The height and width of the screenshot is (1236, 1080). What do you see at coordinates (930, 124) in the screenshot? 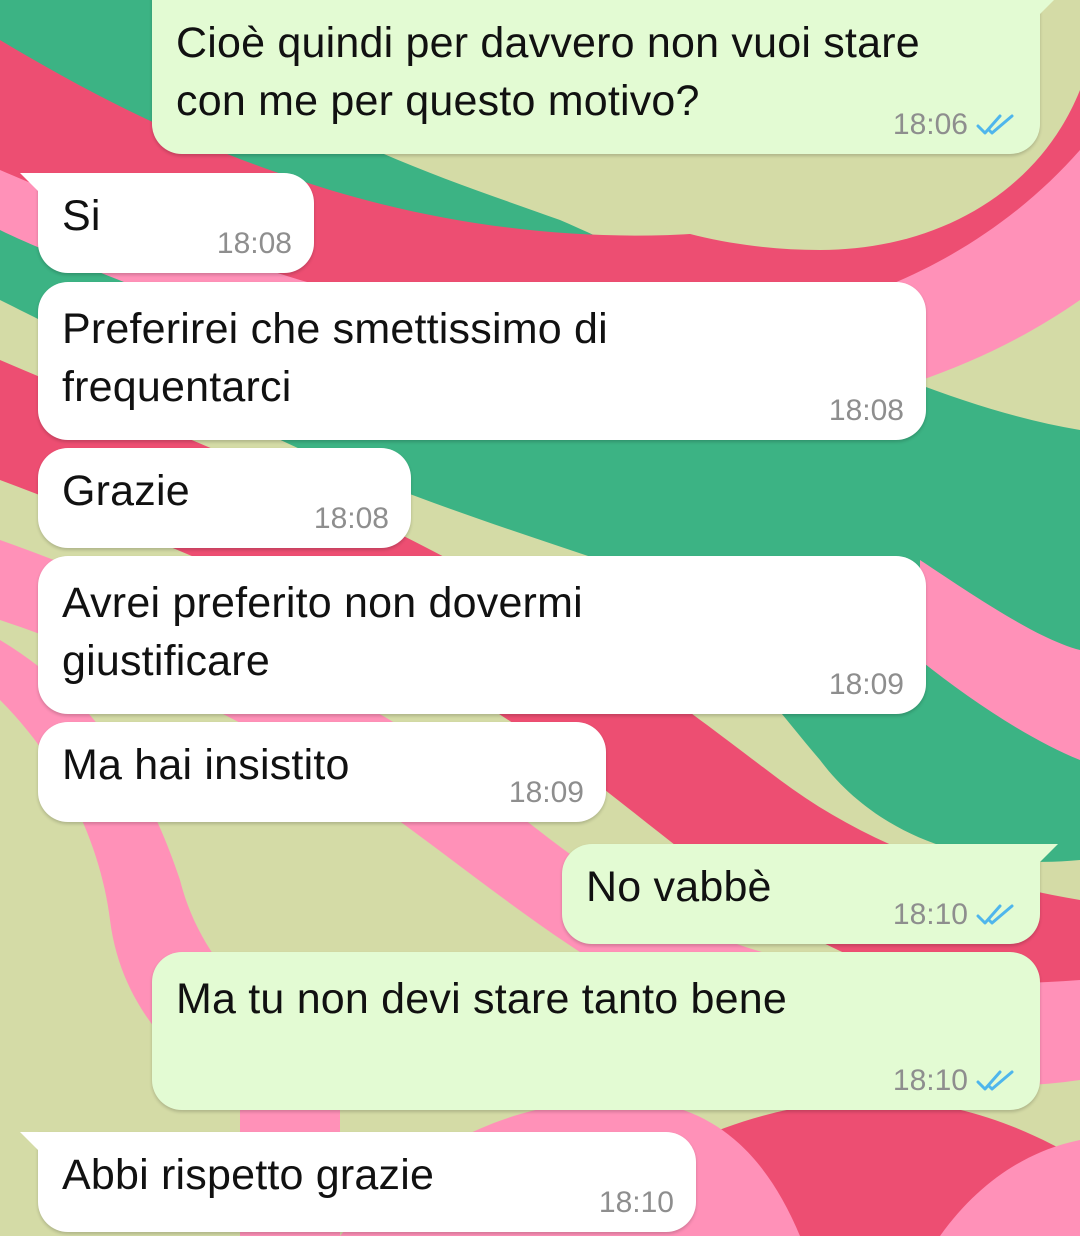
I see `message-time: 18:06` at bounding box center [930, 124].